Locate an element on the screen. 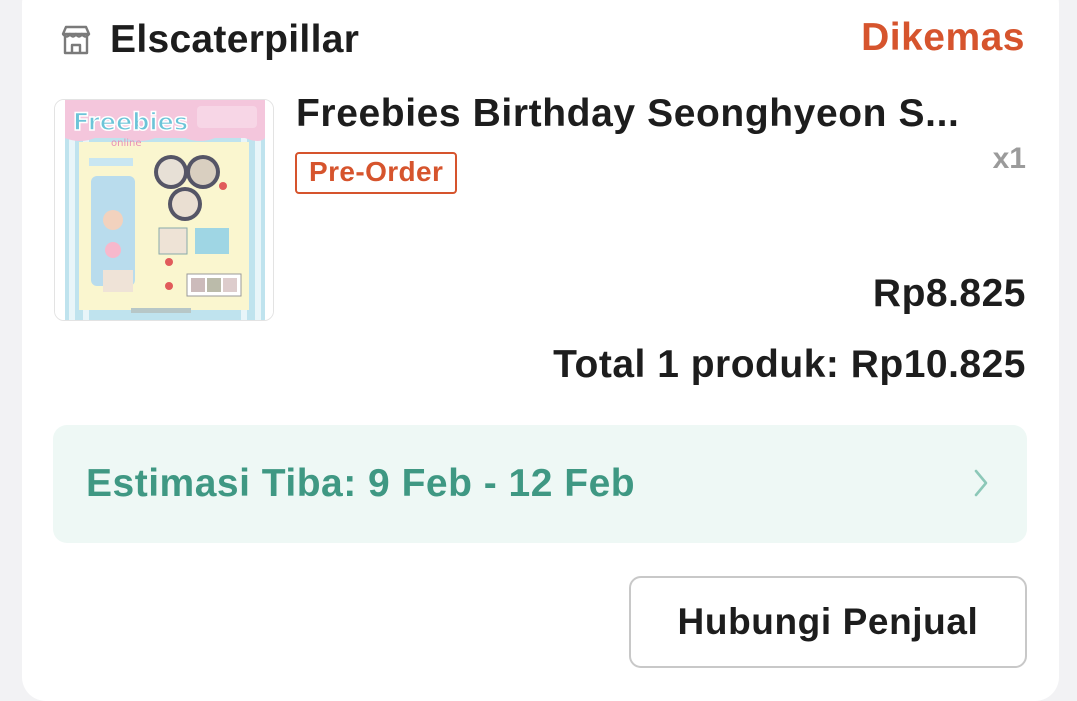  order-total: Total 1 produk: Rp10.825 is located at coordinates (789, 365).